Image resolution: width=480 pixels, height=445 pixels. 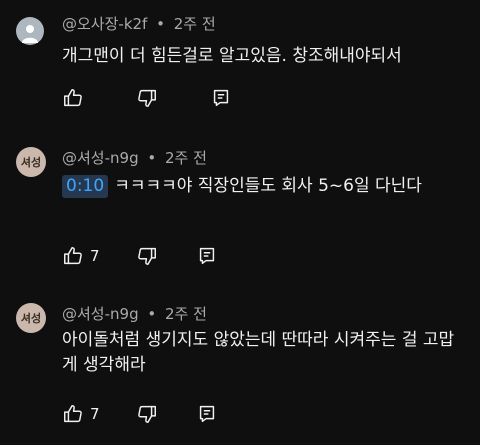 I want to click on comment-meta: @오사장-k2f • 2주 전, so click(x=139, y=23).